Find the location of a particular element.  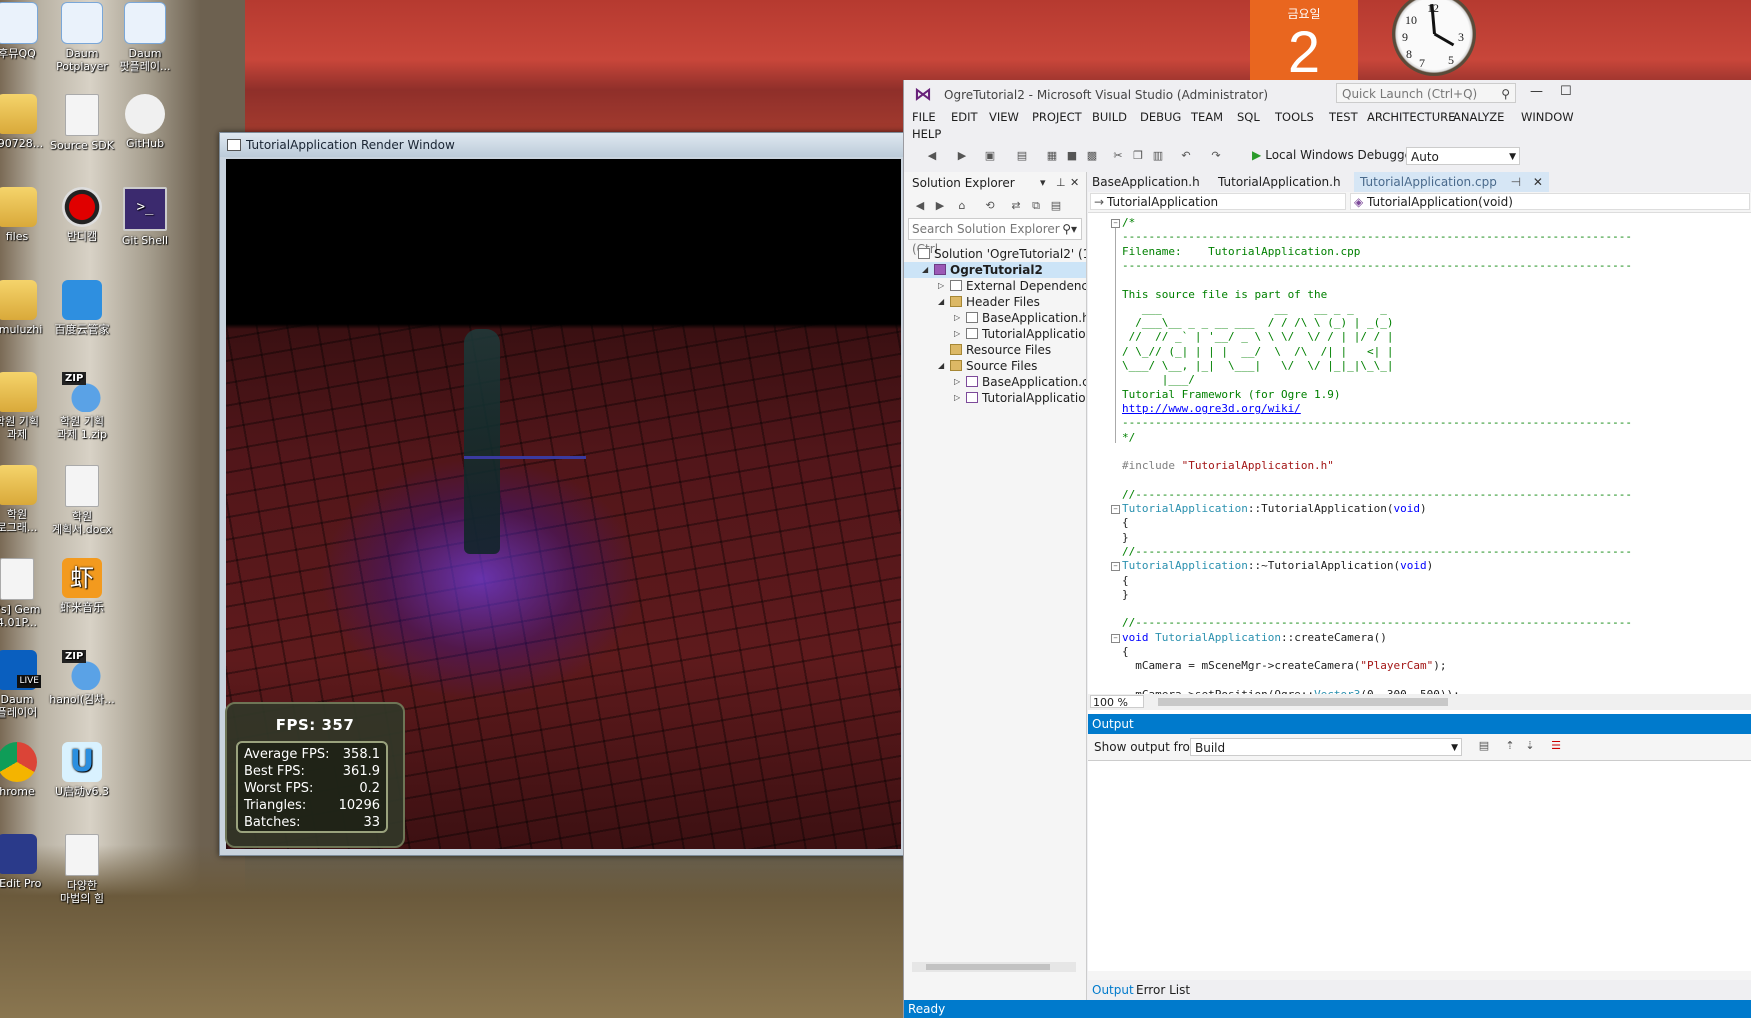

tree-item: ◢ Source Files is located at coordinates (995, 366).